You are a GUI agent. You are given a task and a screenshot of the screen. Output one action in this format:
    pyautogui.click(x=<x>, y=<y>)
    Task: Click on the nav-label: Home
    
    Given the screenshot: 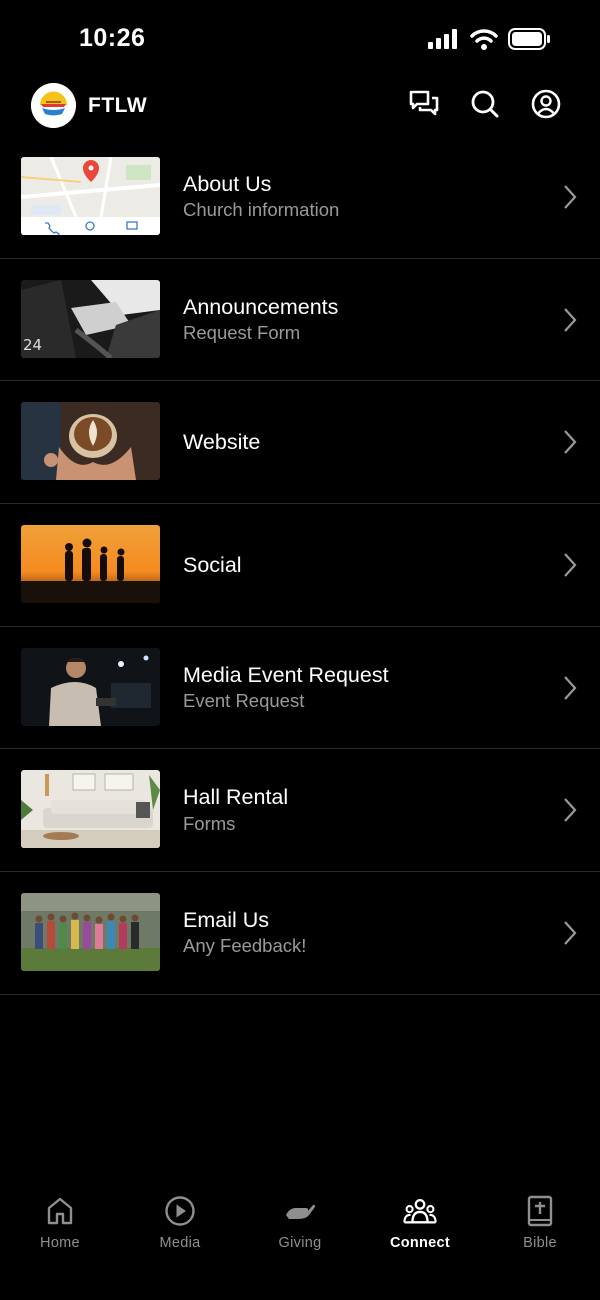 What is the action you would take?
    pyautogui.click(x=60, y=1243)
    